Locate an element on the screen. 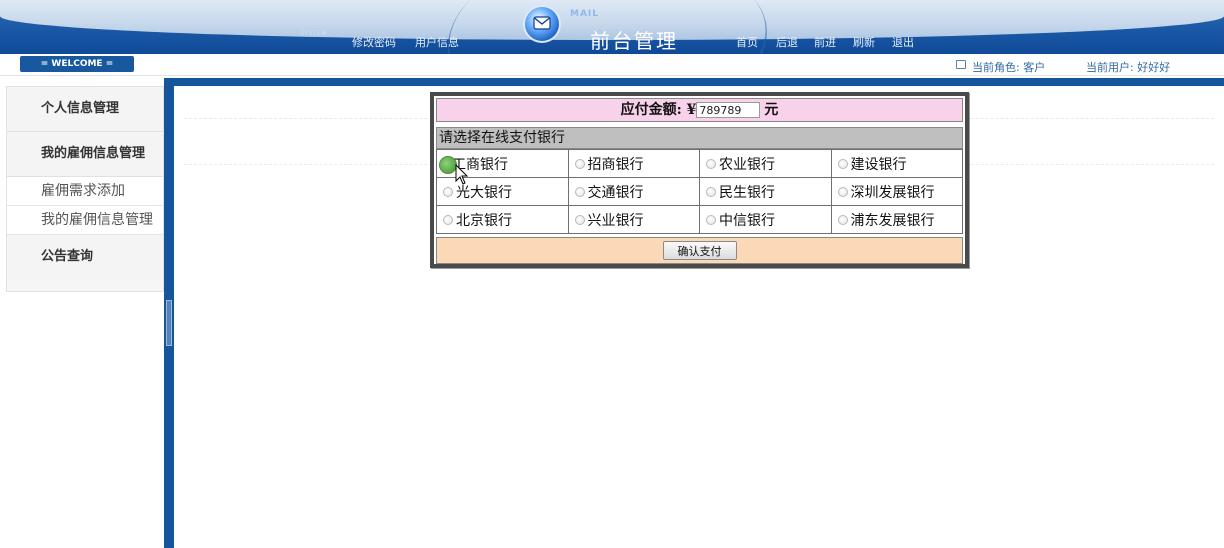 The width and height of the screenshot is (1224, 548). content-frame-top is located at coordinates (694, 82).